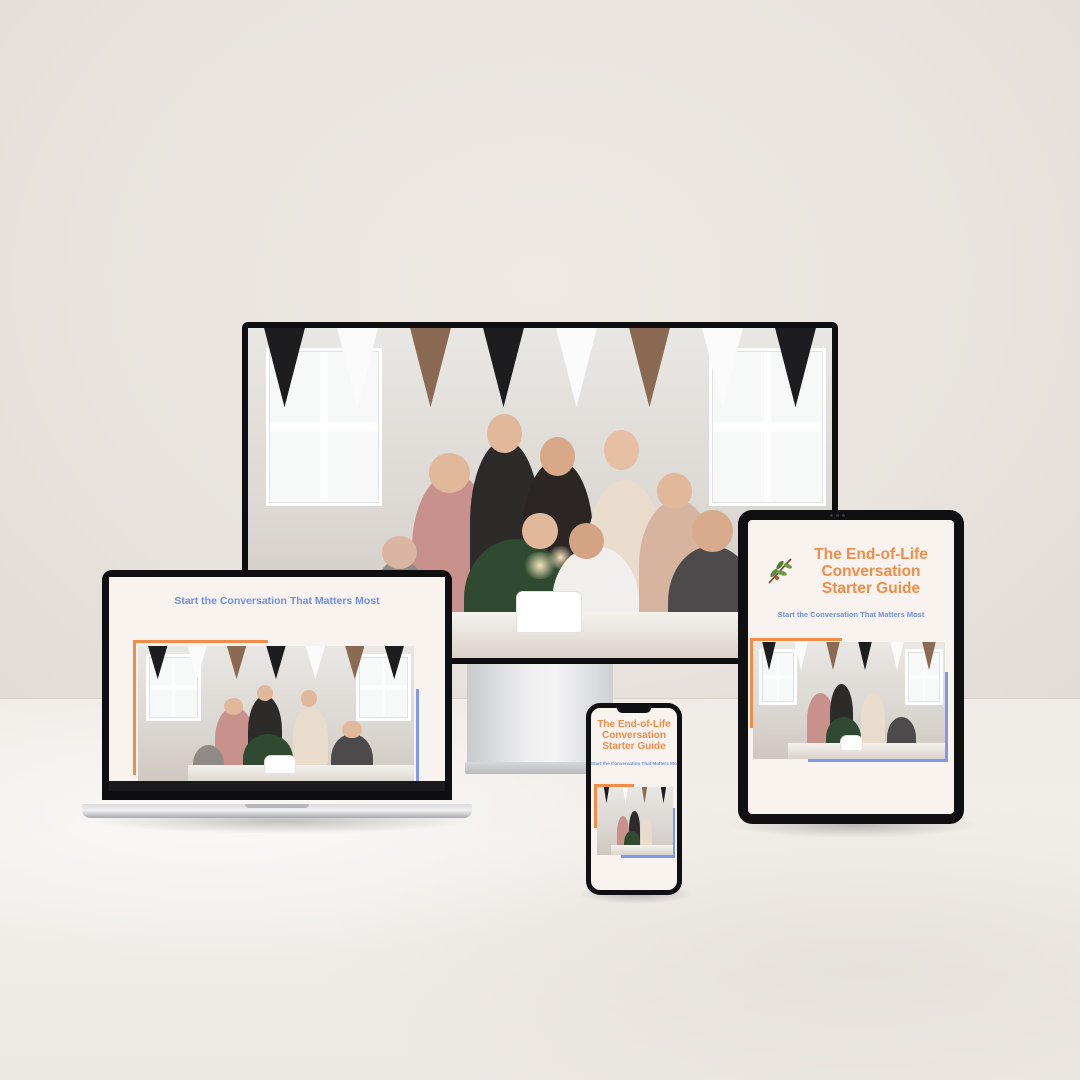  What do you see at coordinates (780, 571) in the screenshot?
I see `olive-branch-icon` at bounding box center [780, 571].